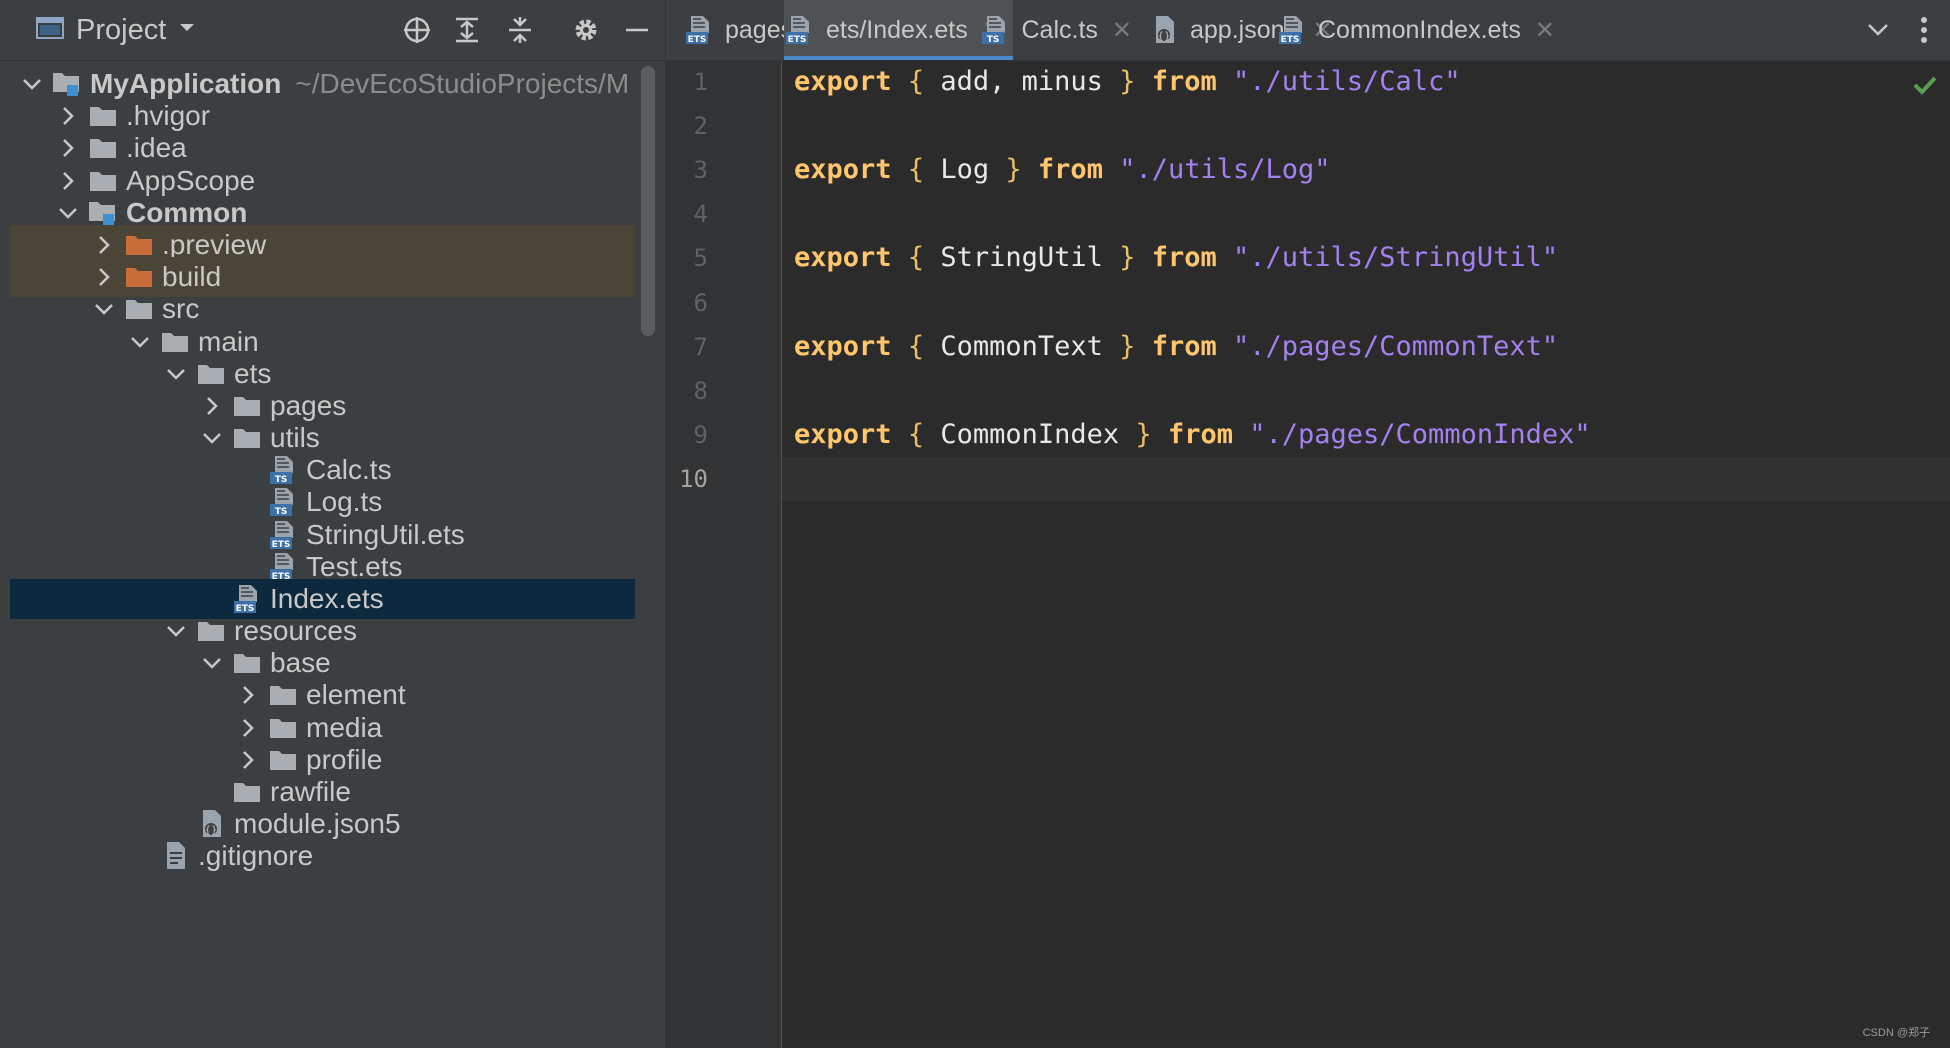 The image size is (1950, 1048). What do you see at coordinates (211, 824) in the screenshot?
I see `json-file-icon: {}` at bounding box center [211, 824].